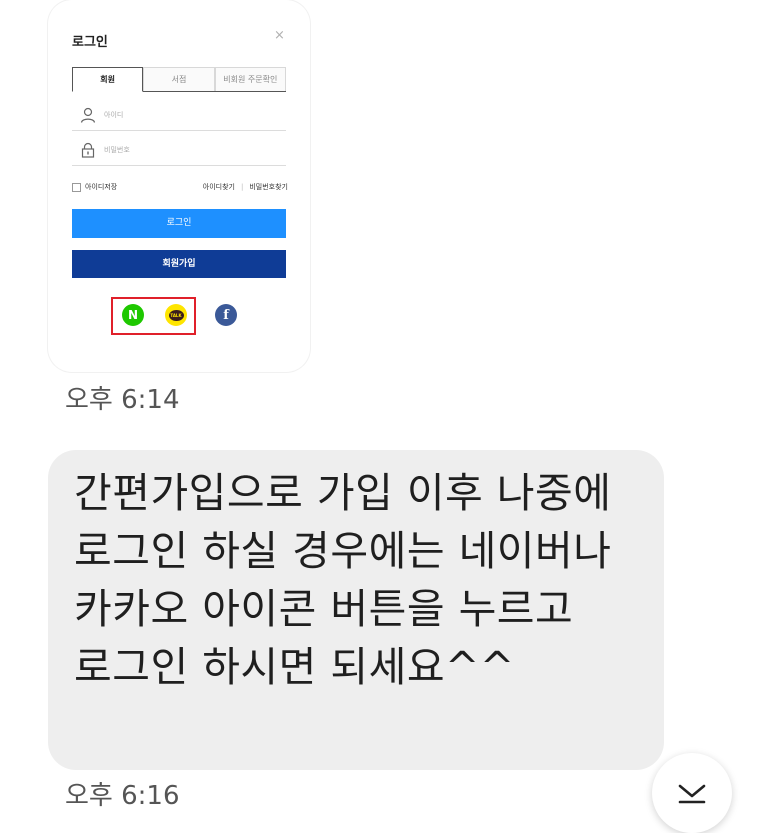  I want to click on kakao-talk-icon: TALK, so click(176, 315).